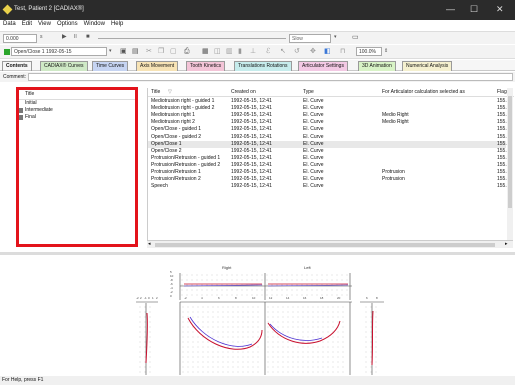 Image resolution: width=515 pixels, height=385 pixels. I want to click on pause-icon: II, so click(75, 37).